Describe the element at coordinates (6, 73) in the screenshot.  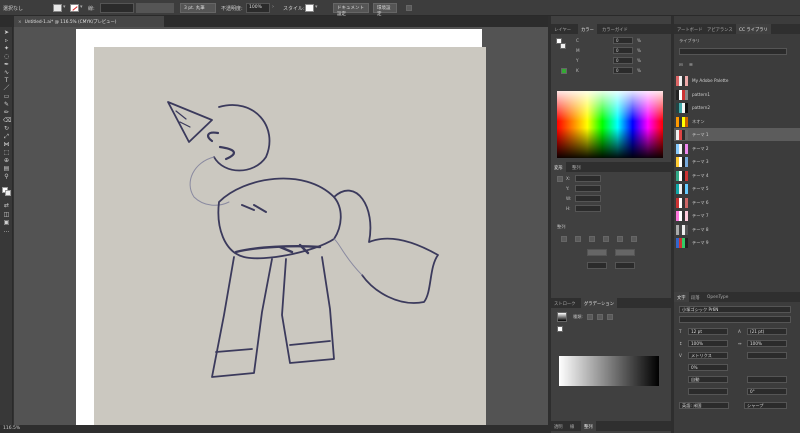
I see `curvature-icon: ∿` at that location.